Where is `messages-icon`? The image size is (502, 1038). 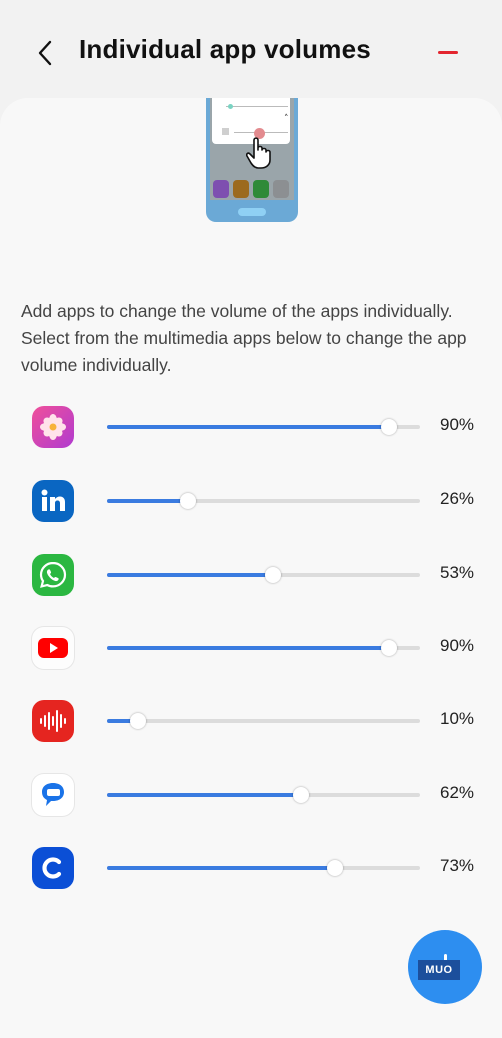 messages-icon is located at coordinates (53, 795).